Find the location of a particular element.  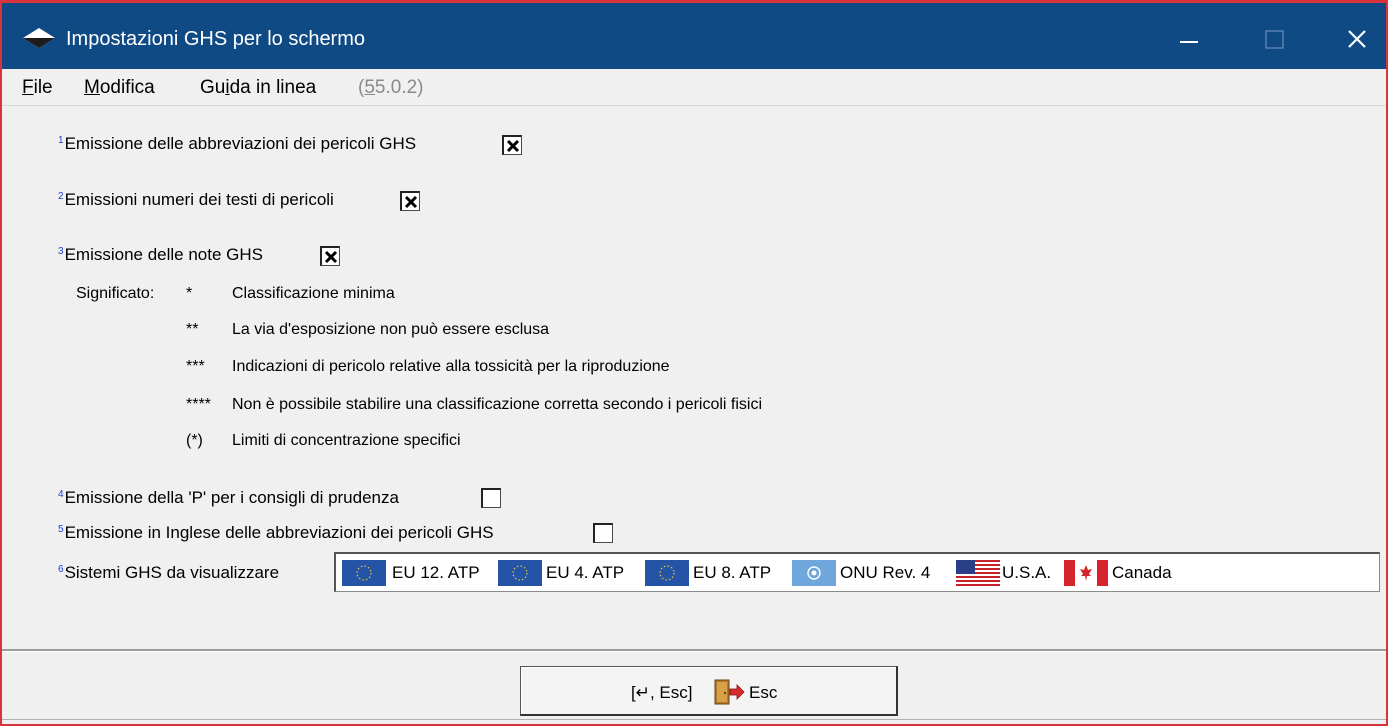

ghs-system-onu: ONU Rev. 4 is located at coordinates (873, 573).